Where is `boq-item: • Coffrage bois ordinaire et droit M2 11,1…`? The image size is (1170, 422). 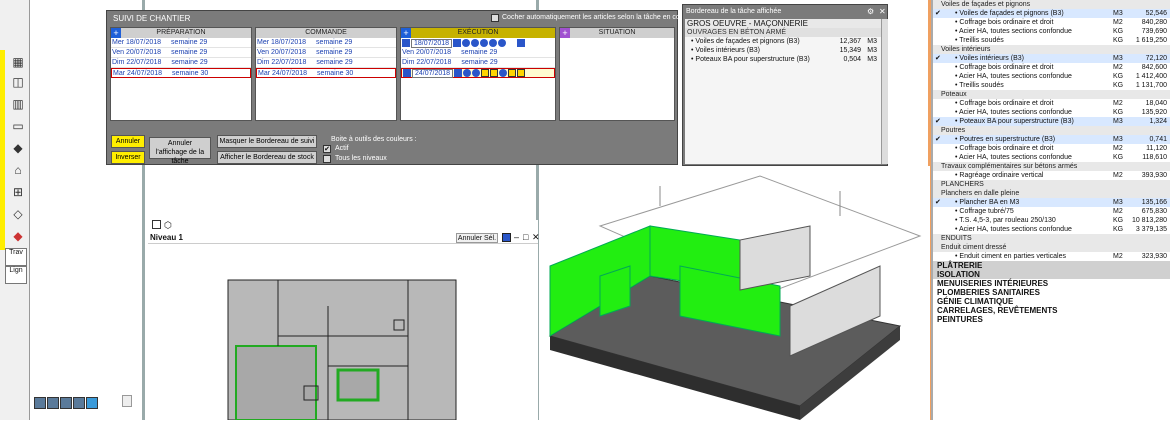
boq-item: • Coffrage bois ordinaire et droit M2 11,1… is located at coordinates (1051, 148).